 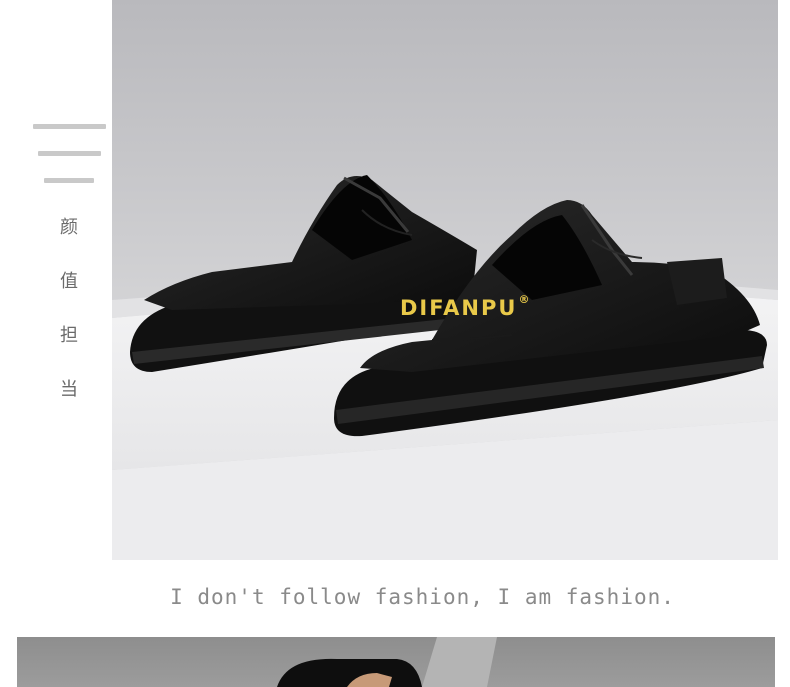 What do you see at coordinates (422, 597) in the screenshot?
I see `tagline: I don't follow fashion, I am fashion.` at bounding box center [422, 597].